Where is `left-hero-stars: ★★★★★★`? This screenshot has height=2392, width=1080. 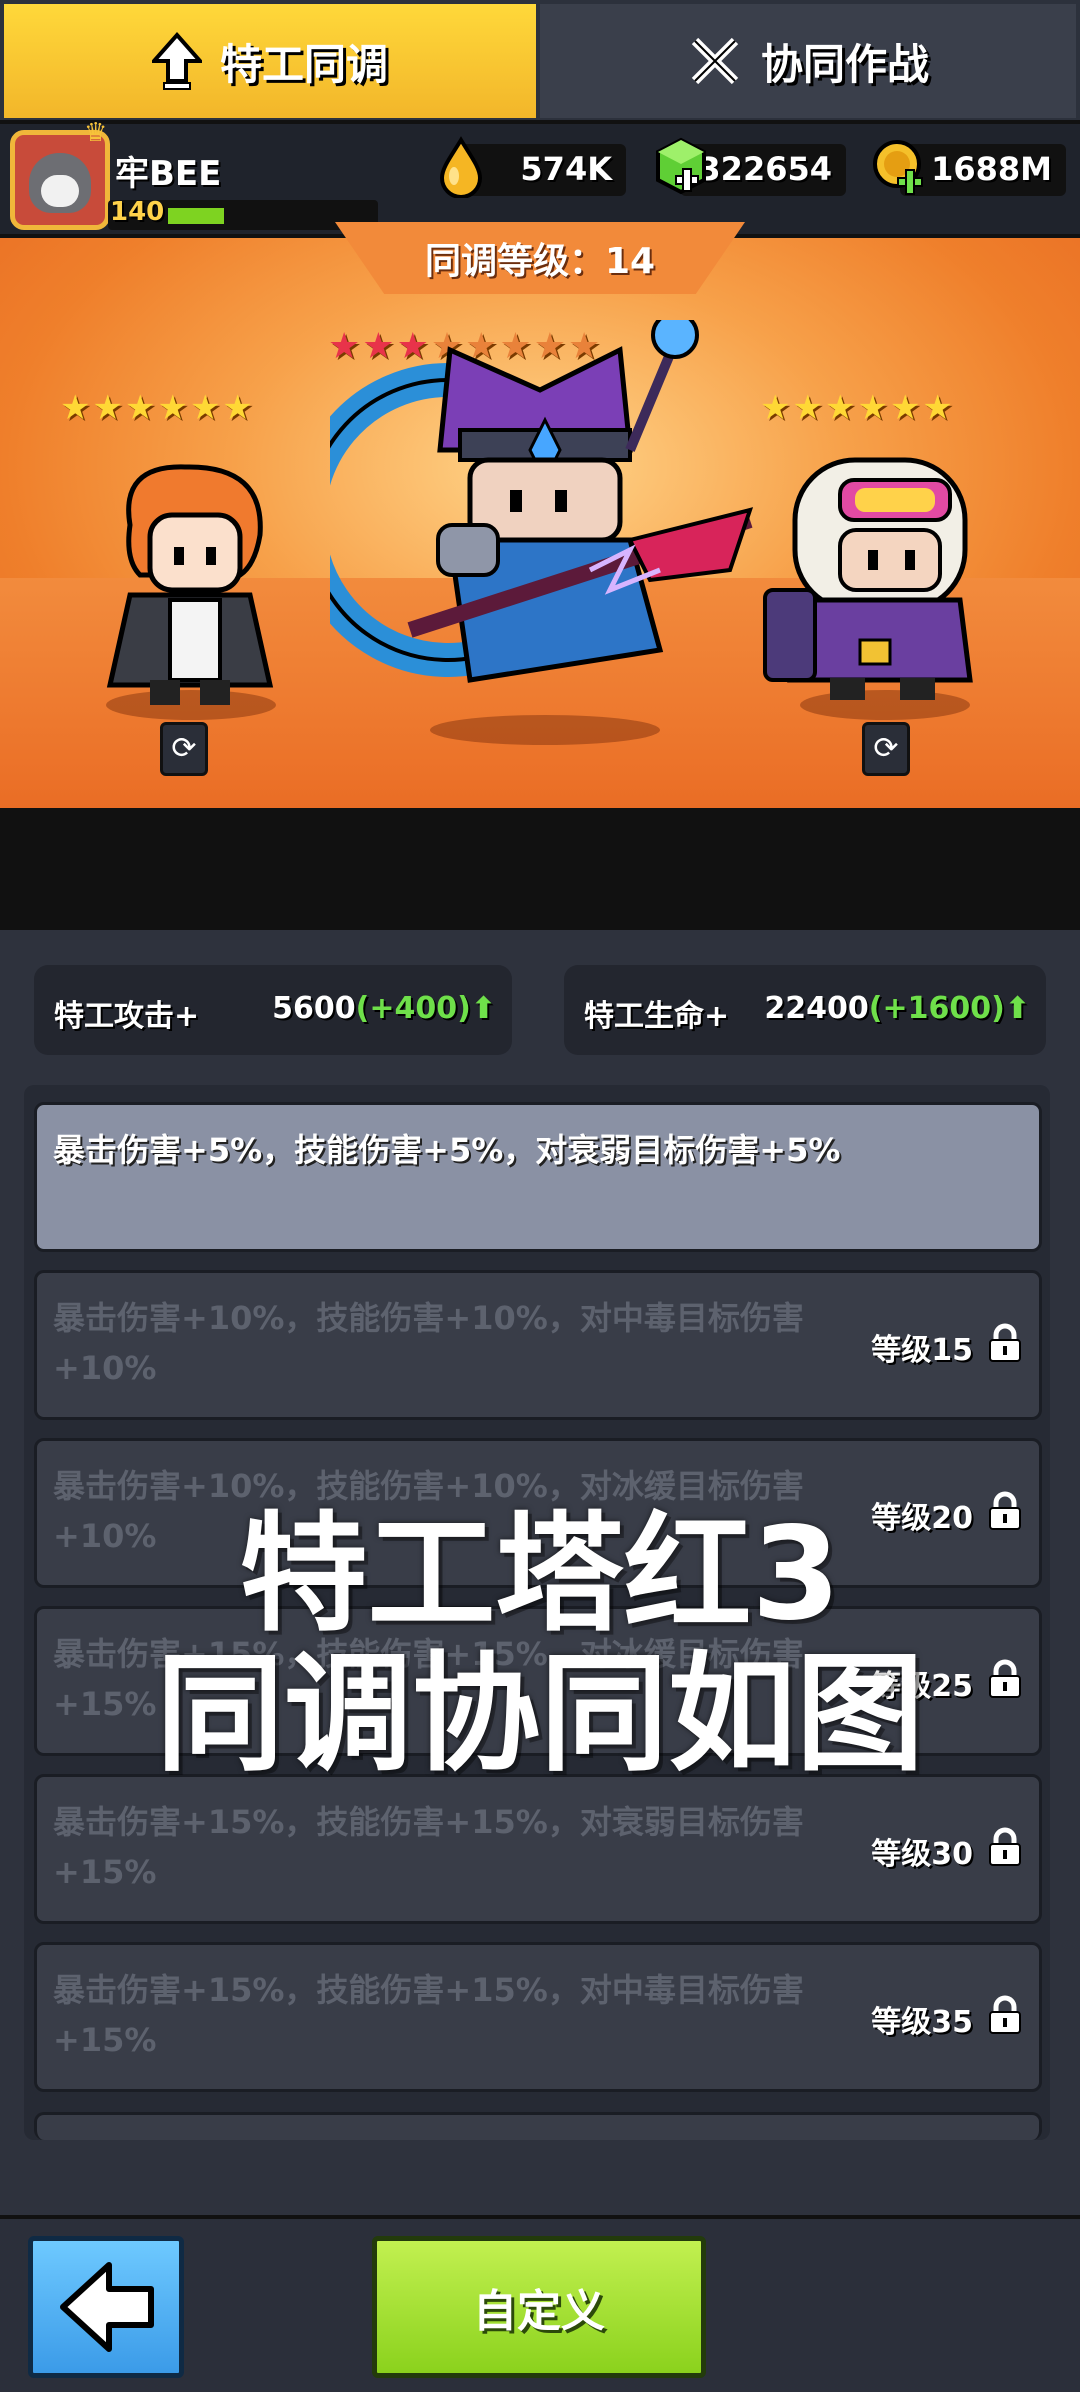 left-hero-stars: ★★★★★★ is located at coordinates (157, 408).